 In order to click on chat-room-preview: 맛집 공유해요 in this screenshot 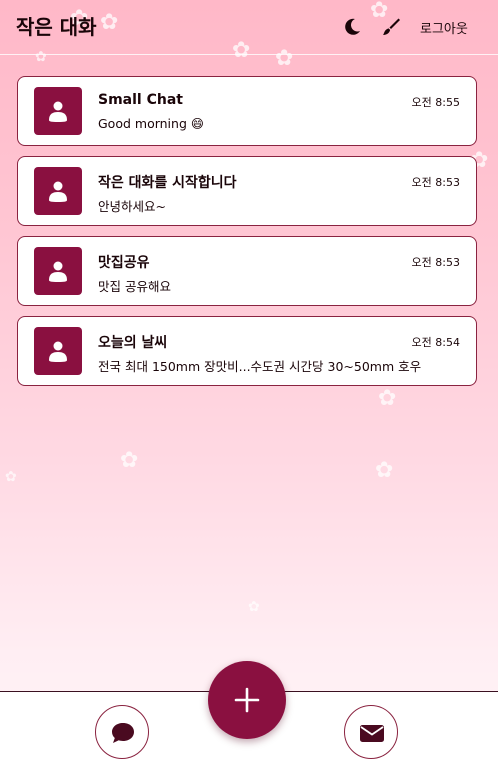, I will do `click(134, 286)`.